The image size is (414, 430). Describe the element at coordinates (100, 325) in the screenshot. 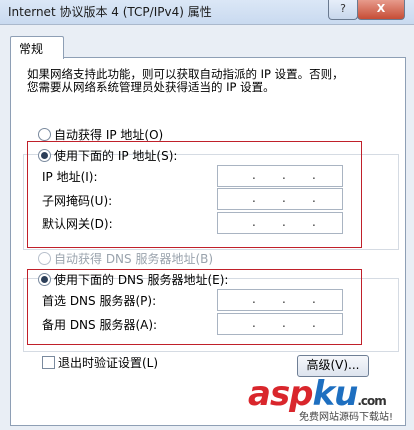

I see `alternate-dns-label: 备用 DNS 服务器(A):` at that location.